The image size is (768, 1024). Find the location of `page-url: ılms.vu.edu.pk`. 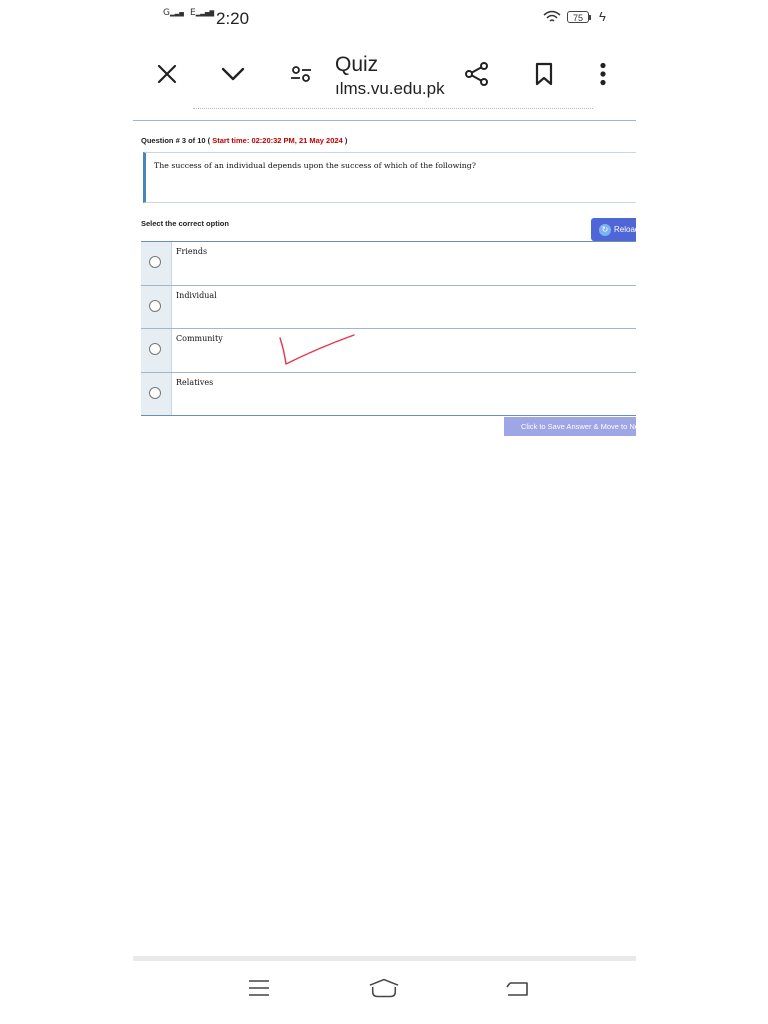

page-url: ılms.vu.edu.pk is located at coordinates (390, 89).